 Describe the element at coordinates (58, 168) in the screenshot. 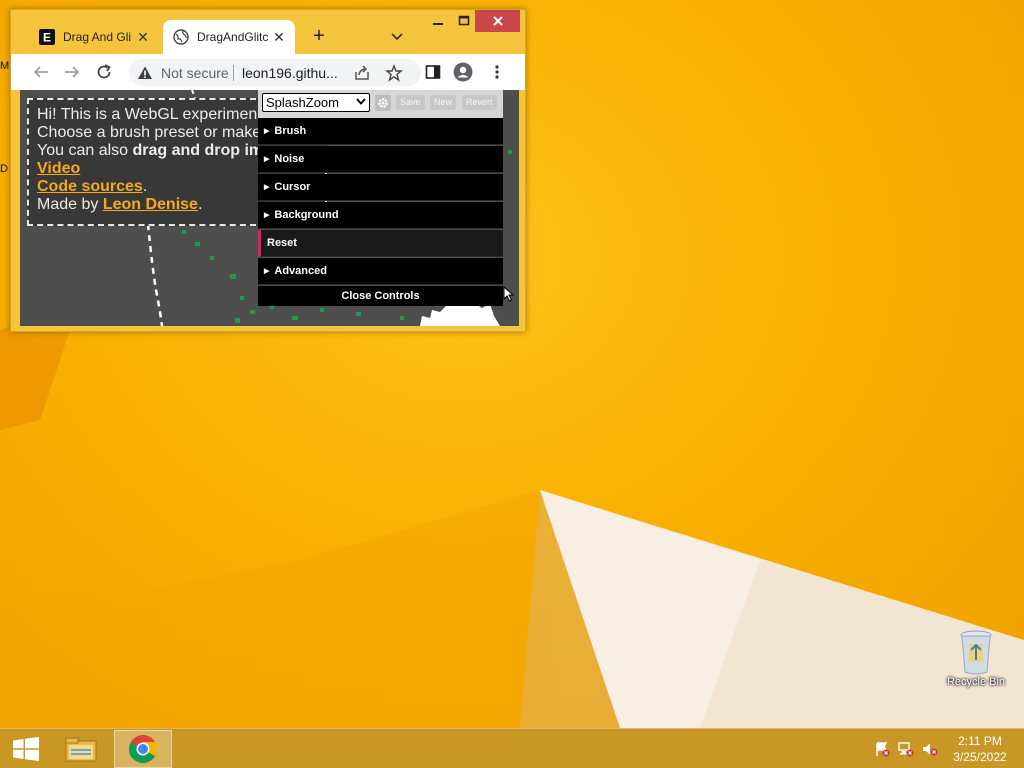

I see `video-link: Video` at that location.